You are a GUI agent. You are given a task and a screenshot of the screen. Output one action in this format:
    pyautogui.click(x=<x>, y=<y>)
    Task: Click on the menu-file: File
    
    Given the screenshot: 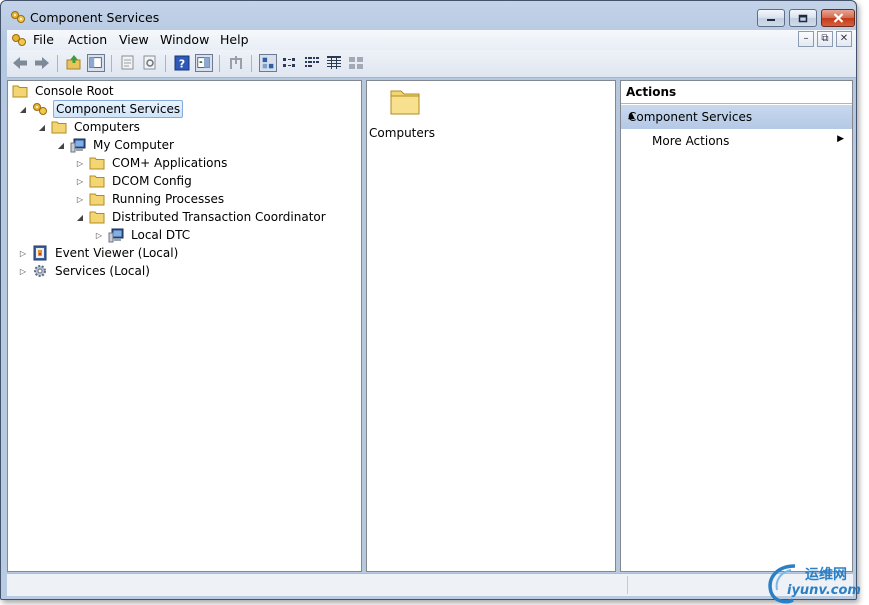 What is the action you would take?
    pyautogui.click(x=43, y=39)
    